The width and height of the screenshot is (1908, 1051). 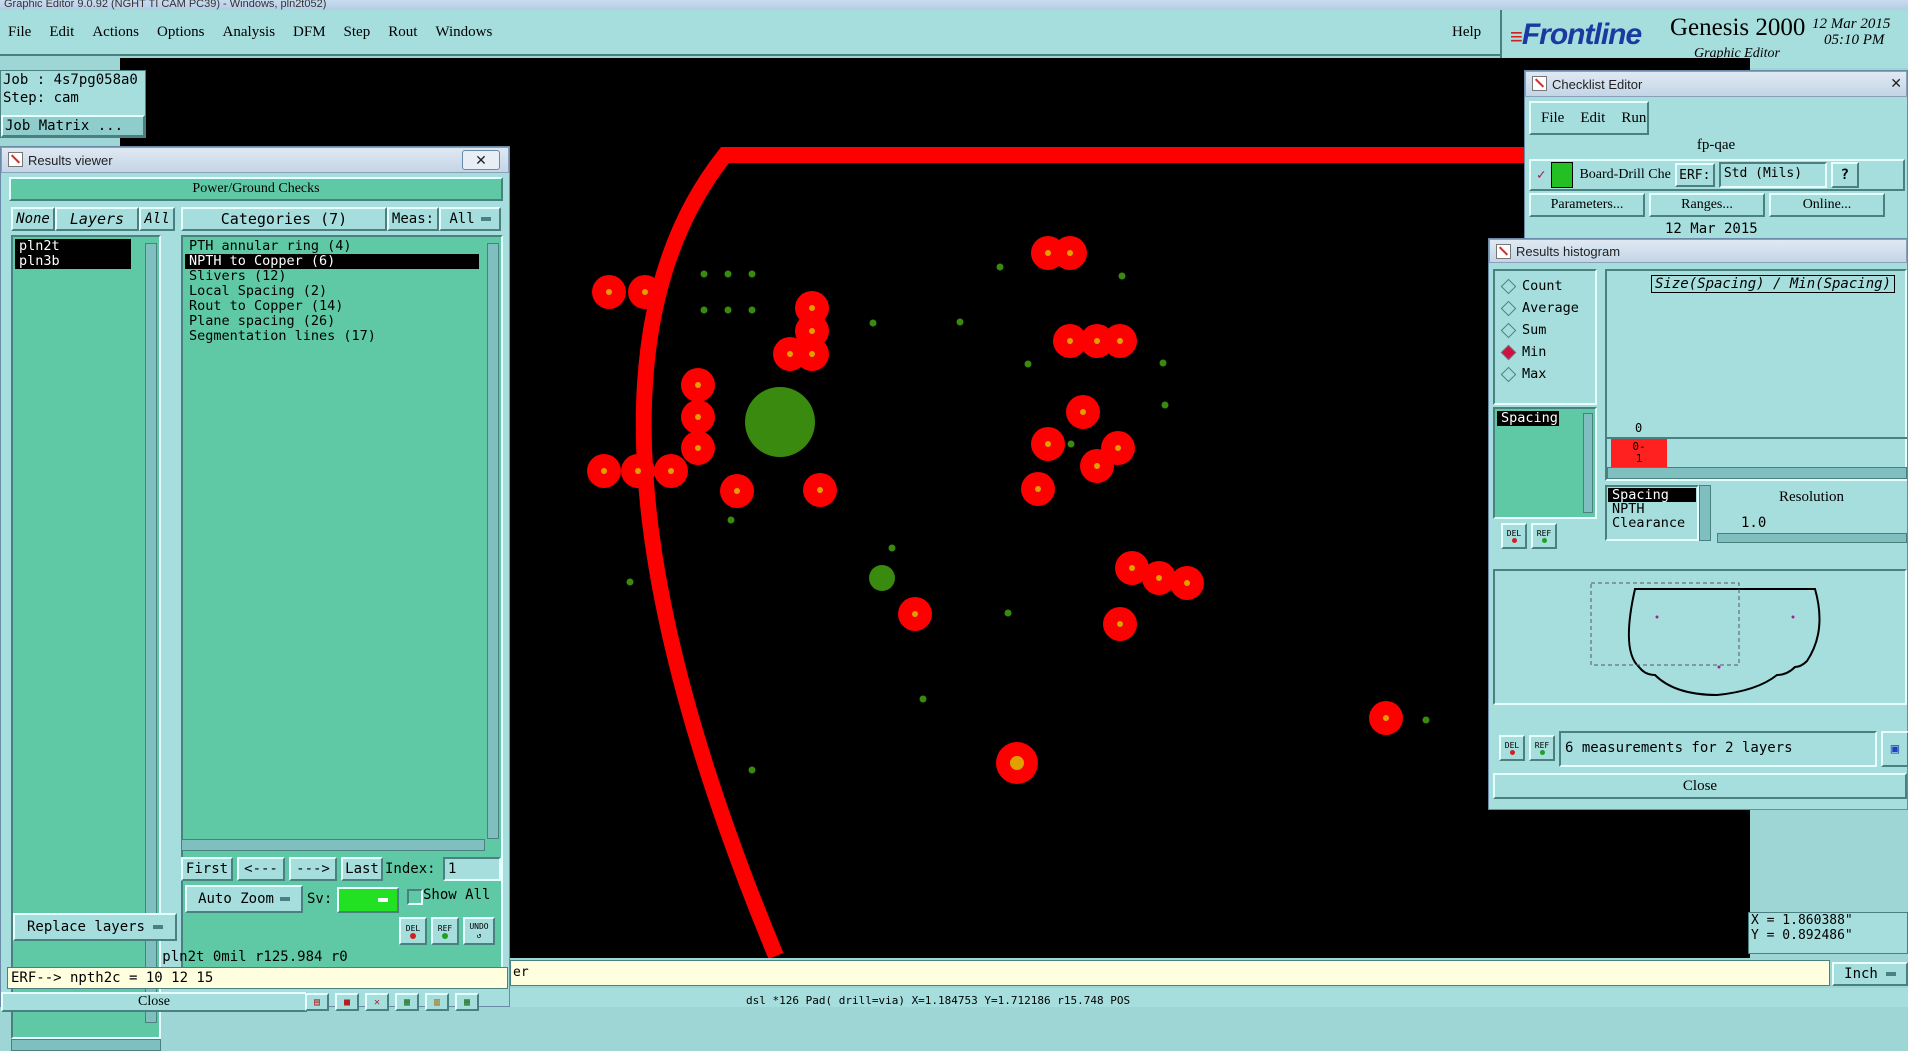 What do you see at coordinates (1705, 513) in the screenshot?
I see `type-list-scrollbar` at bounding box center [1705, 513].